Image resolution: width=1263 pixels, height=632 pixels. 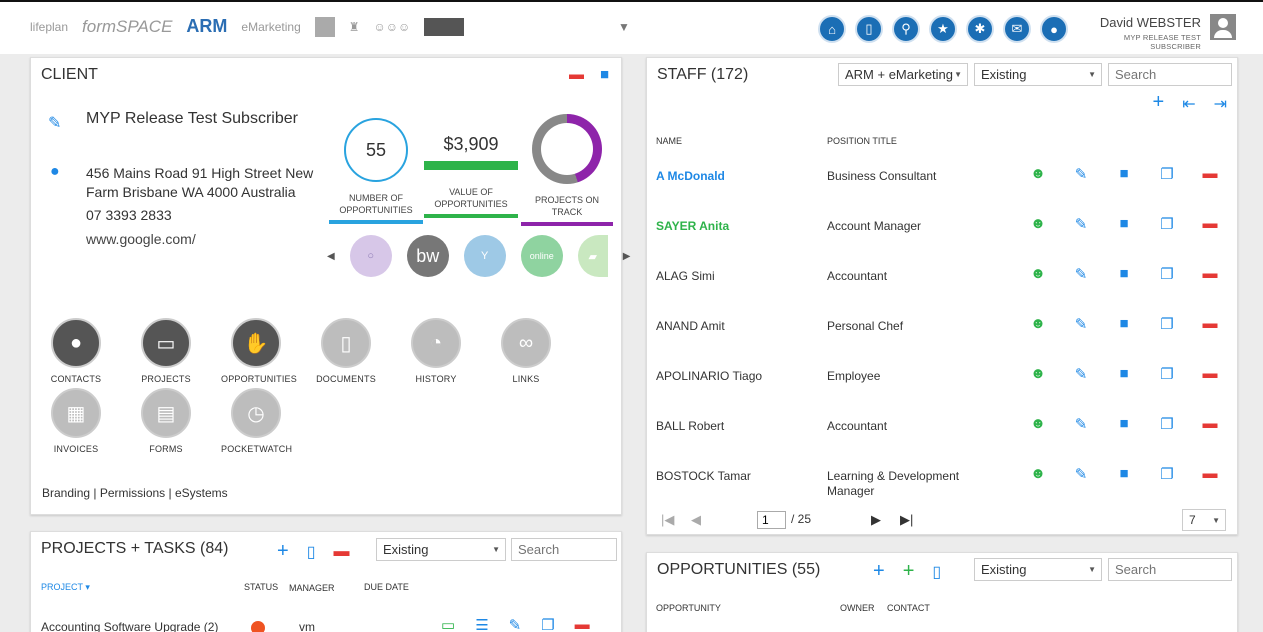 I want to click on add-project-icon: +, so click(x=283, y=551).